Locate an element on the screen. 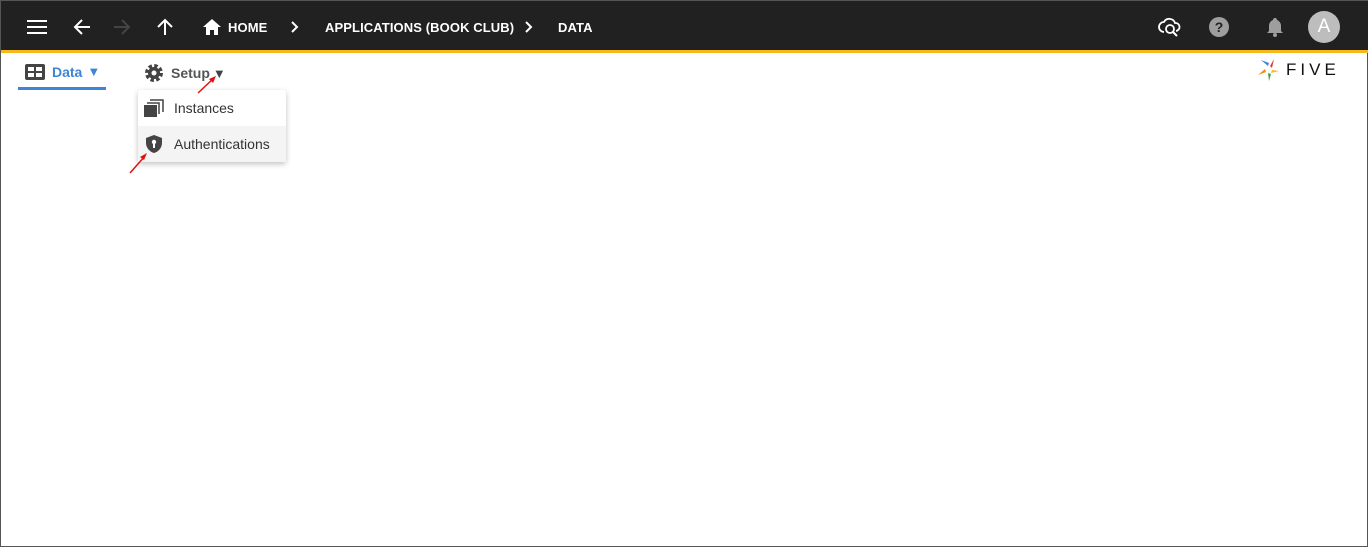 The height and width of the screenshot is (547, 1368). help-button: ? is located at coordinates (1219, 27).